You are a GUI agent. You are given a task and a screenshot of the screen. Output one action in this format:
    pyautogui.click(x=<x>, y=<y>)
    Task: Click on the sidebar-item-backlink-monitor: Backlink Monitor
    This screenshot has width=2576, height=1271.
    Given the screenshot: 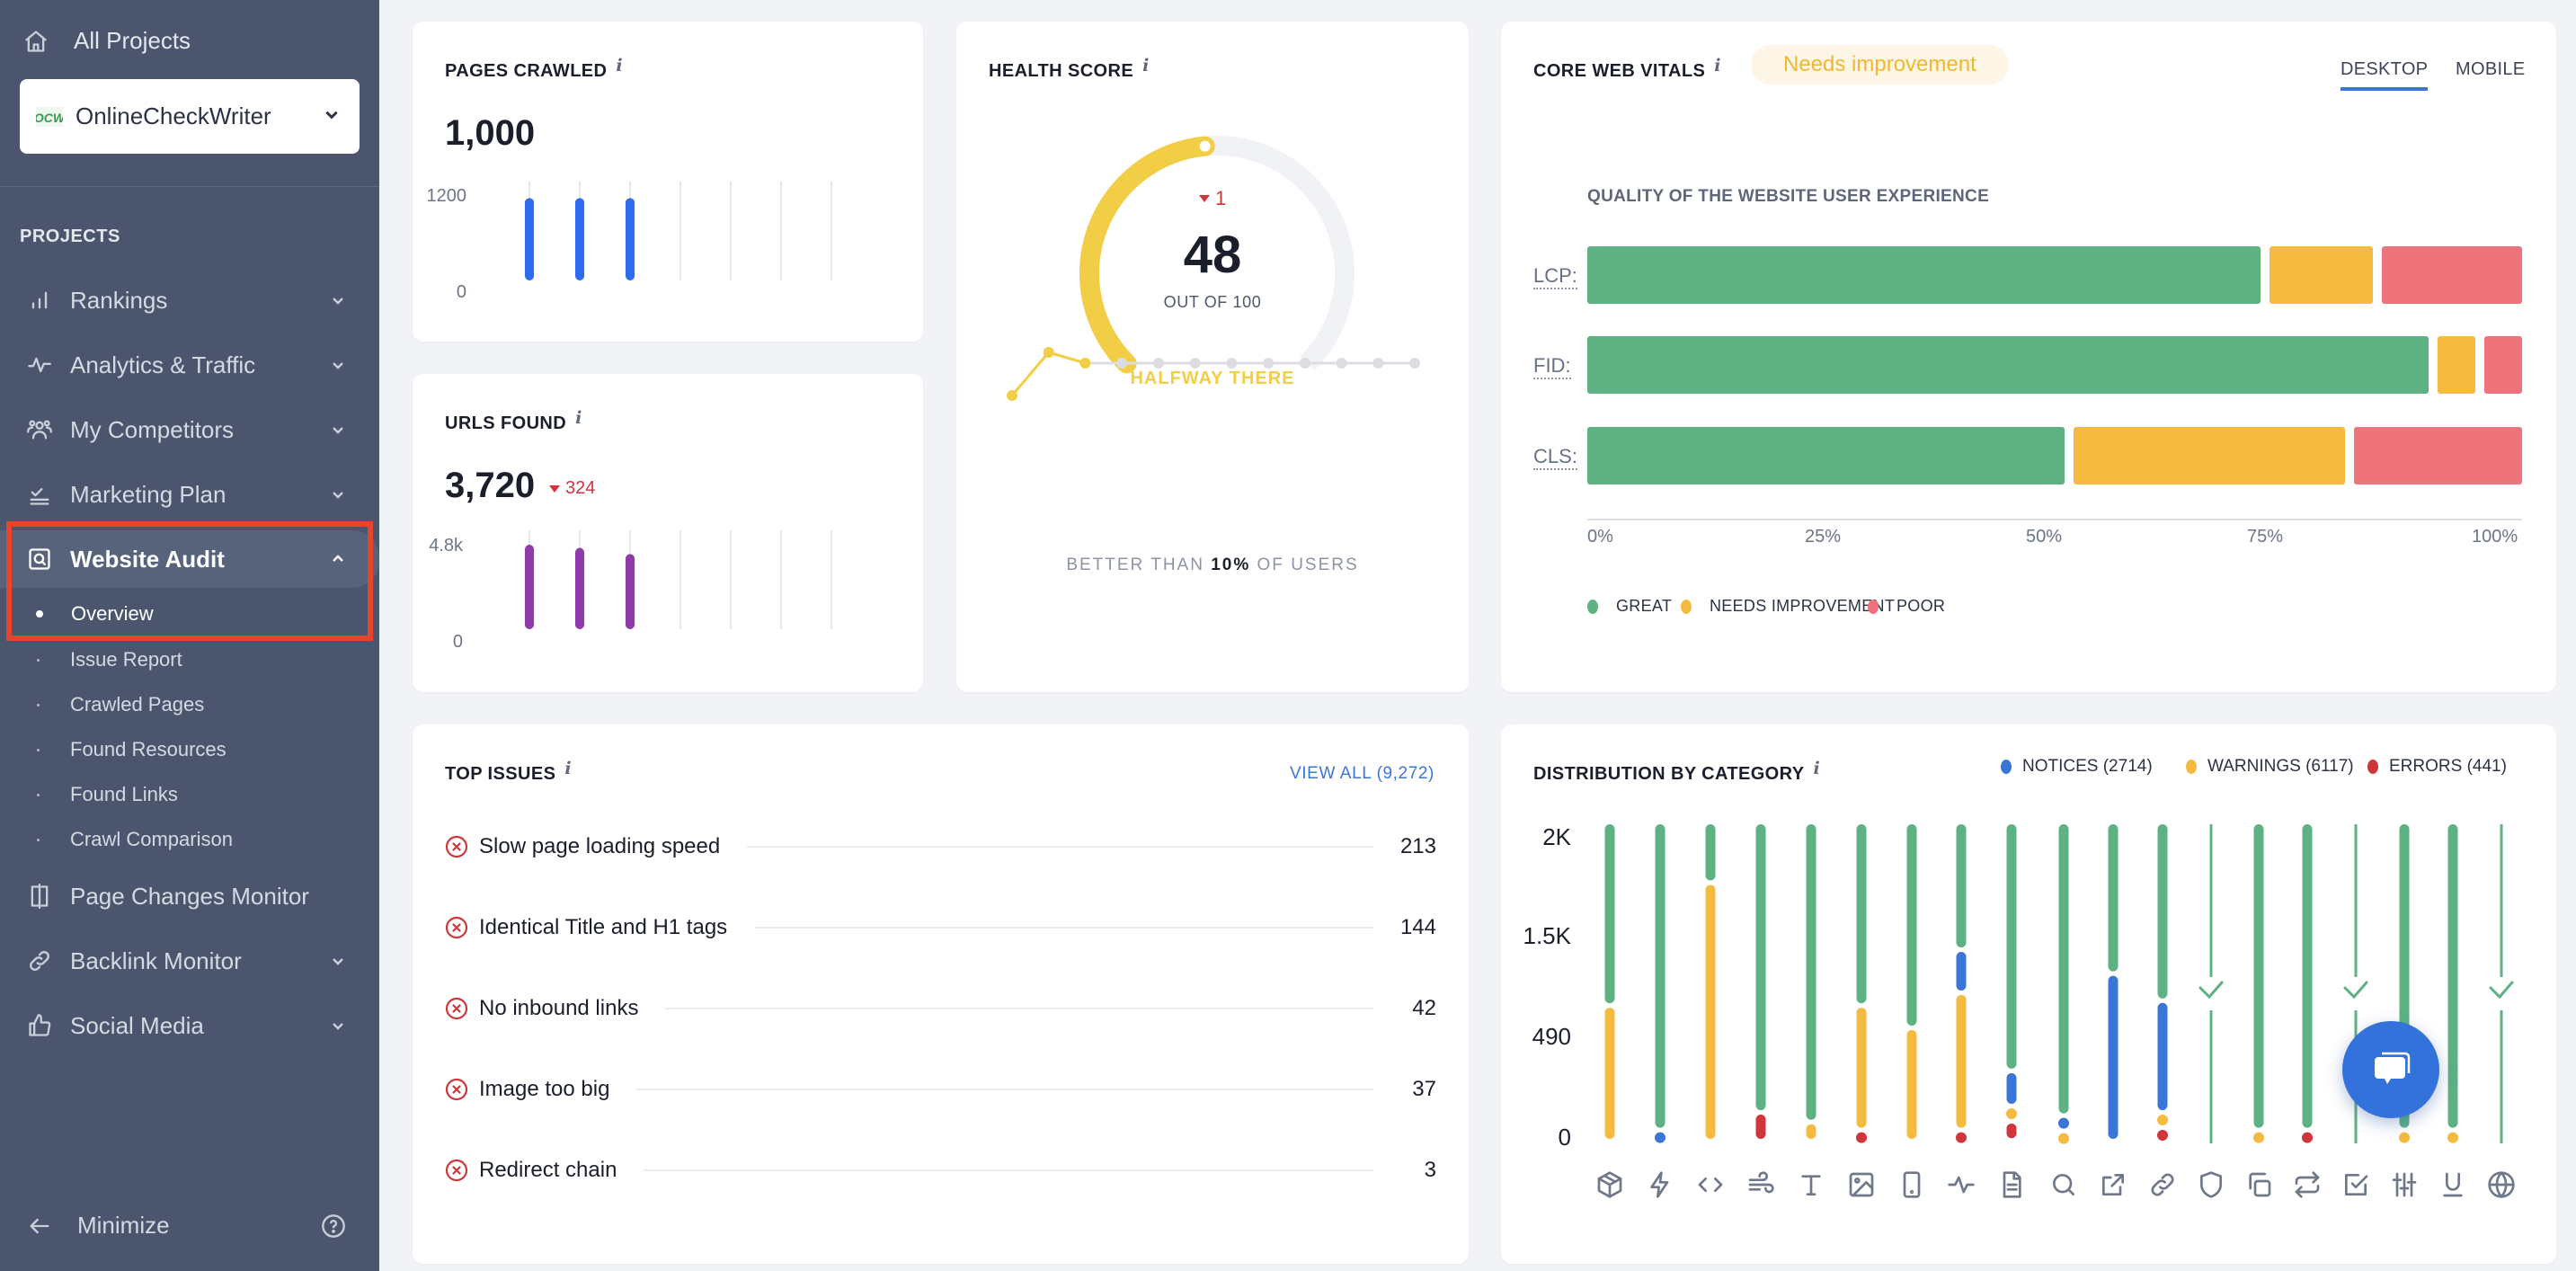 What is the action you would take?
    pyautogui.click(x=189, y=961)
    